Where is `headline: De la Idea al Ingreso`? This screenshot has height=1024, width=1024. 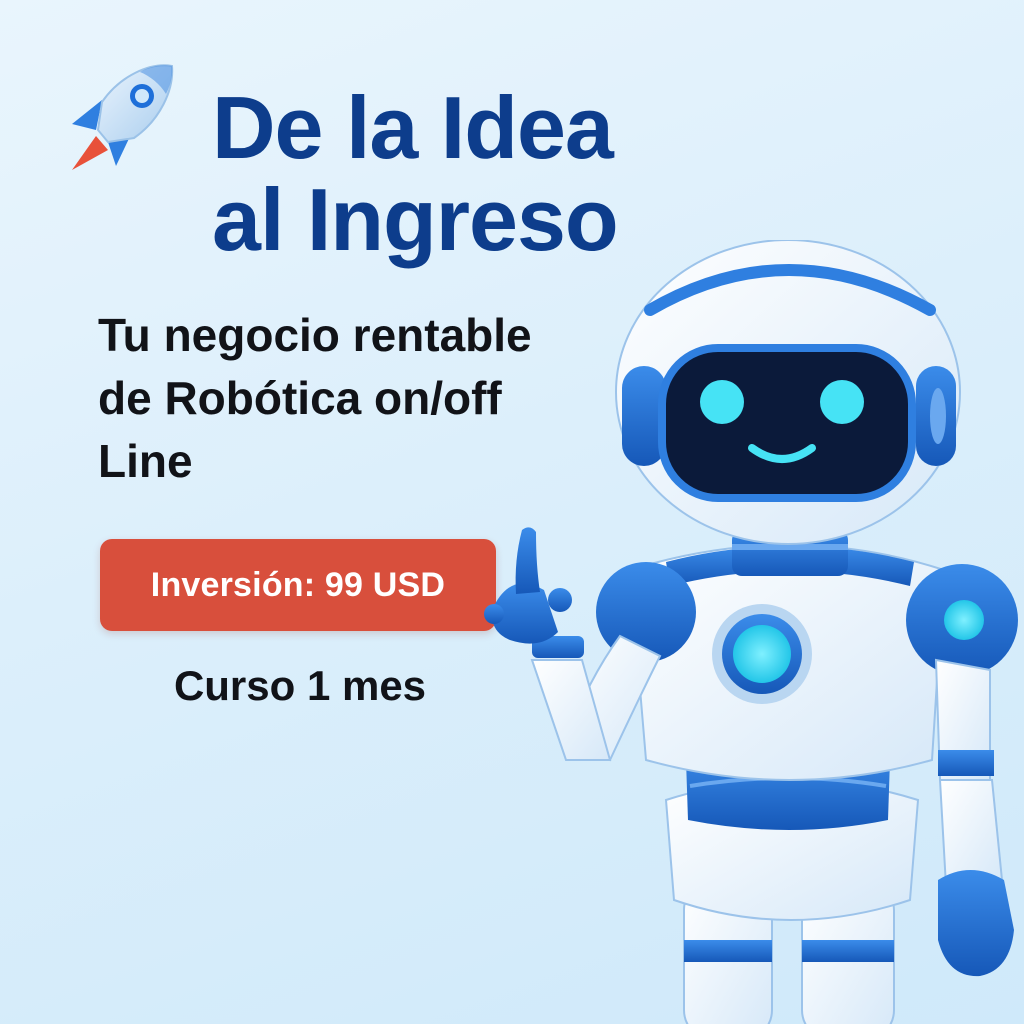
headline: De la Idea al Ingreso is located at coordinates (415, 172).